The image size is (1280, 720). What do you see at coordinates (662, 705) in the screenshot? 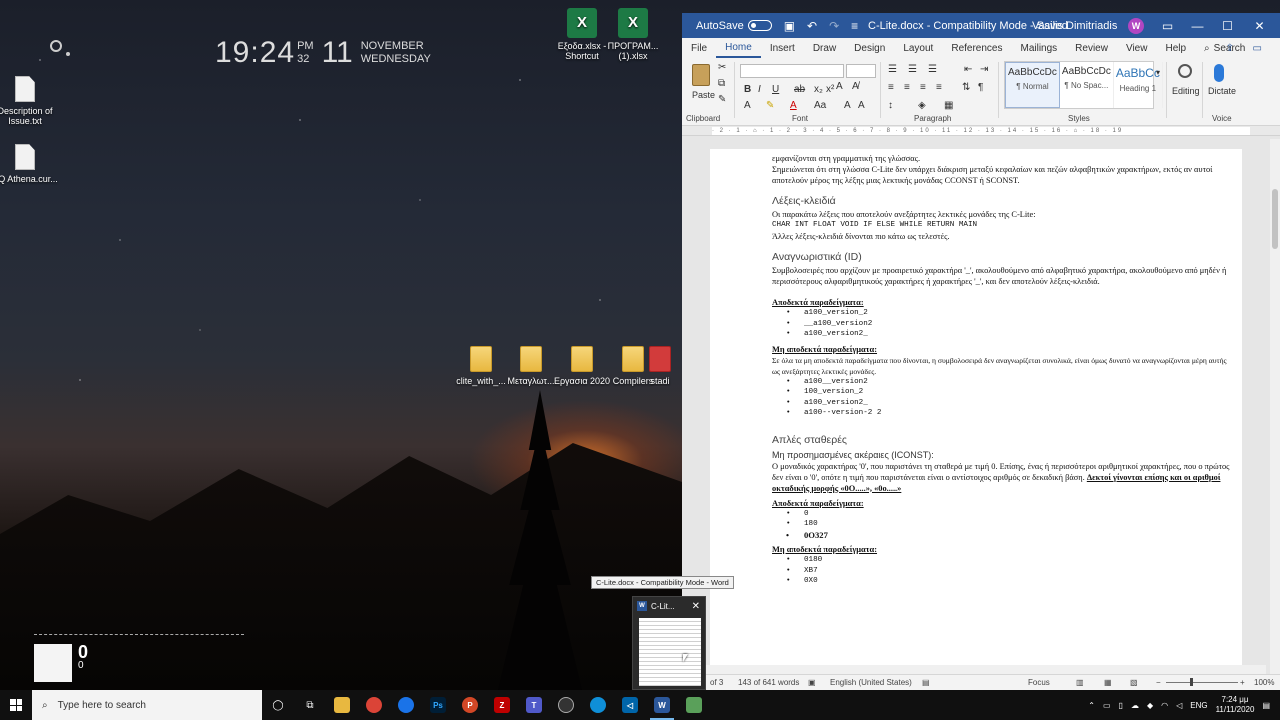
I see `word-taskbar-button: W` at bounding box center [662, 705].